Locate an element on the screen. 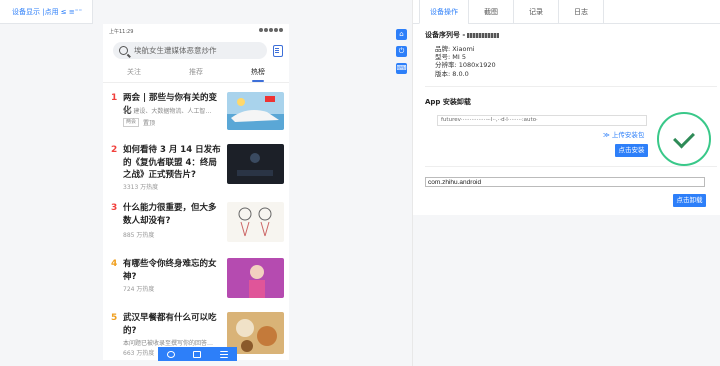 The image size is (720, 366). hot-item-title: 有哪些令你终身难忘的女神? is located at coordinates (170, 270).